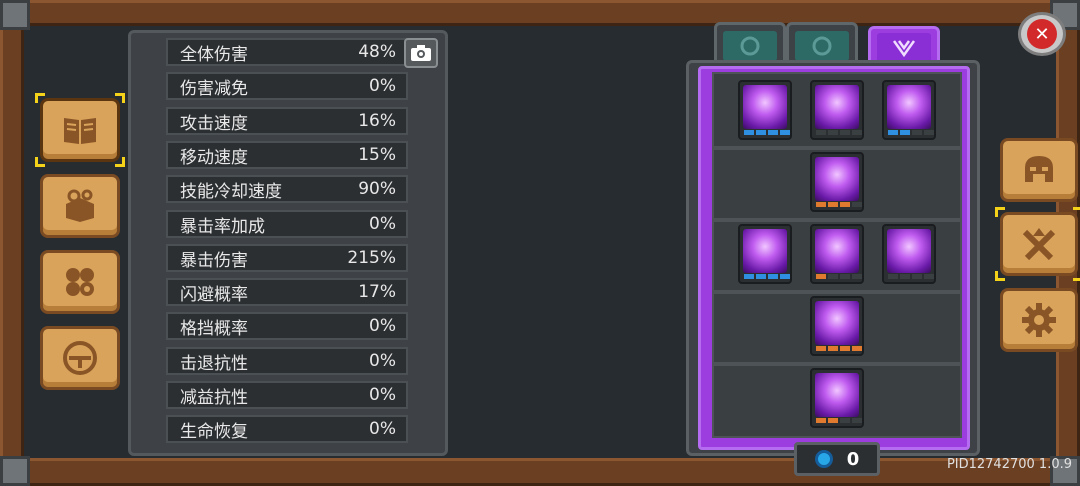  What do you see at coordinates (222, 226) in the screenshot?
I see `stat-label: 暴击率加成` at bounding box center [222, 226].